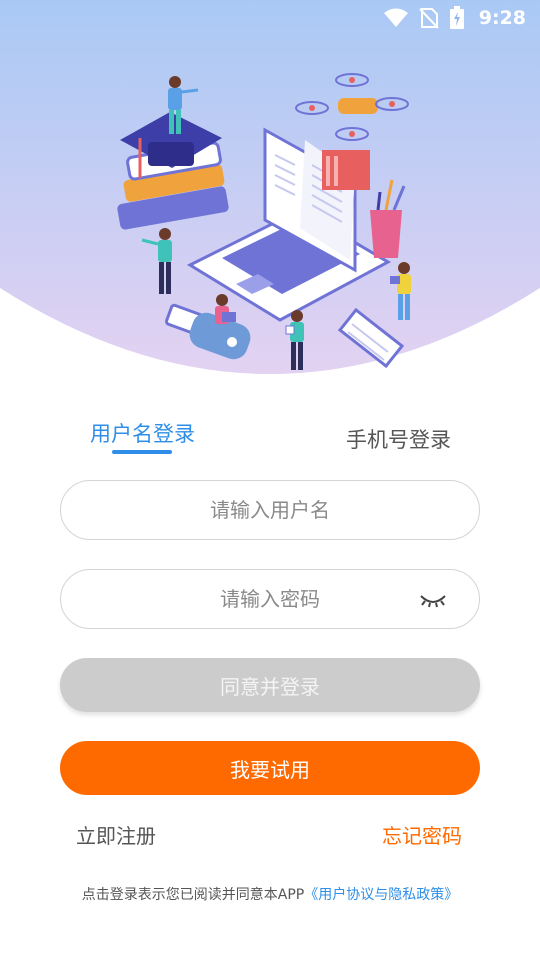 The height and width of the screenshot is (960, 540). I want to click on agreement-link: 《用户协议与隐私政策》, so click(381, 895).